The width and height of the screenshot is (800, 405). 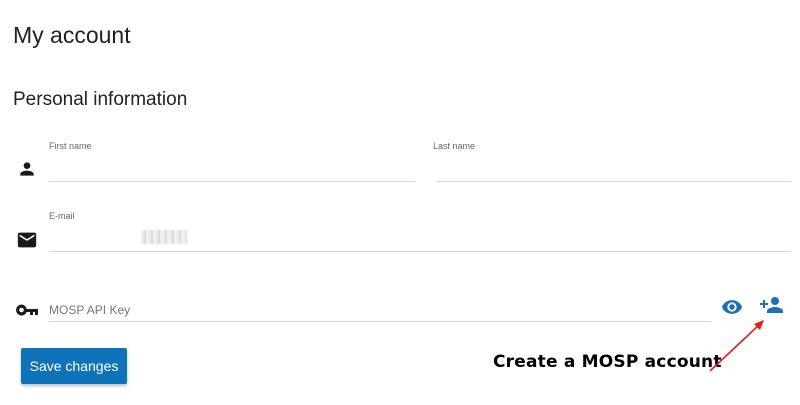 I want to click on save-changes-button: Save changes, so click(x=74, y=366).